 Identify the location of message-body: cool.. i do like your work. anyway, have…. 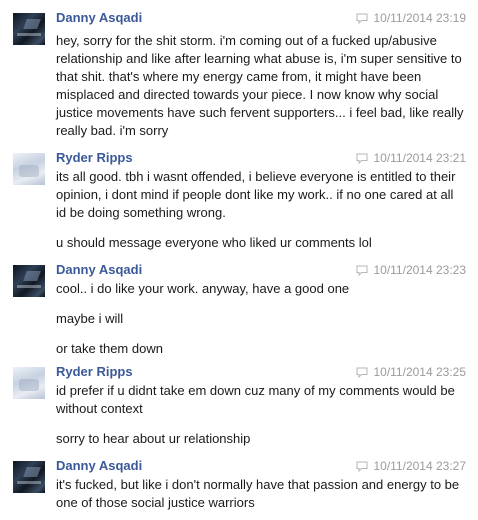
(261, 319).